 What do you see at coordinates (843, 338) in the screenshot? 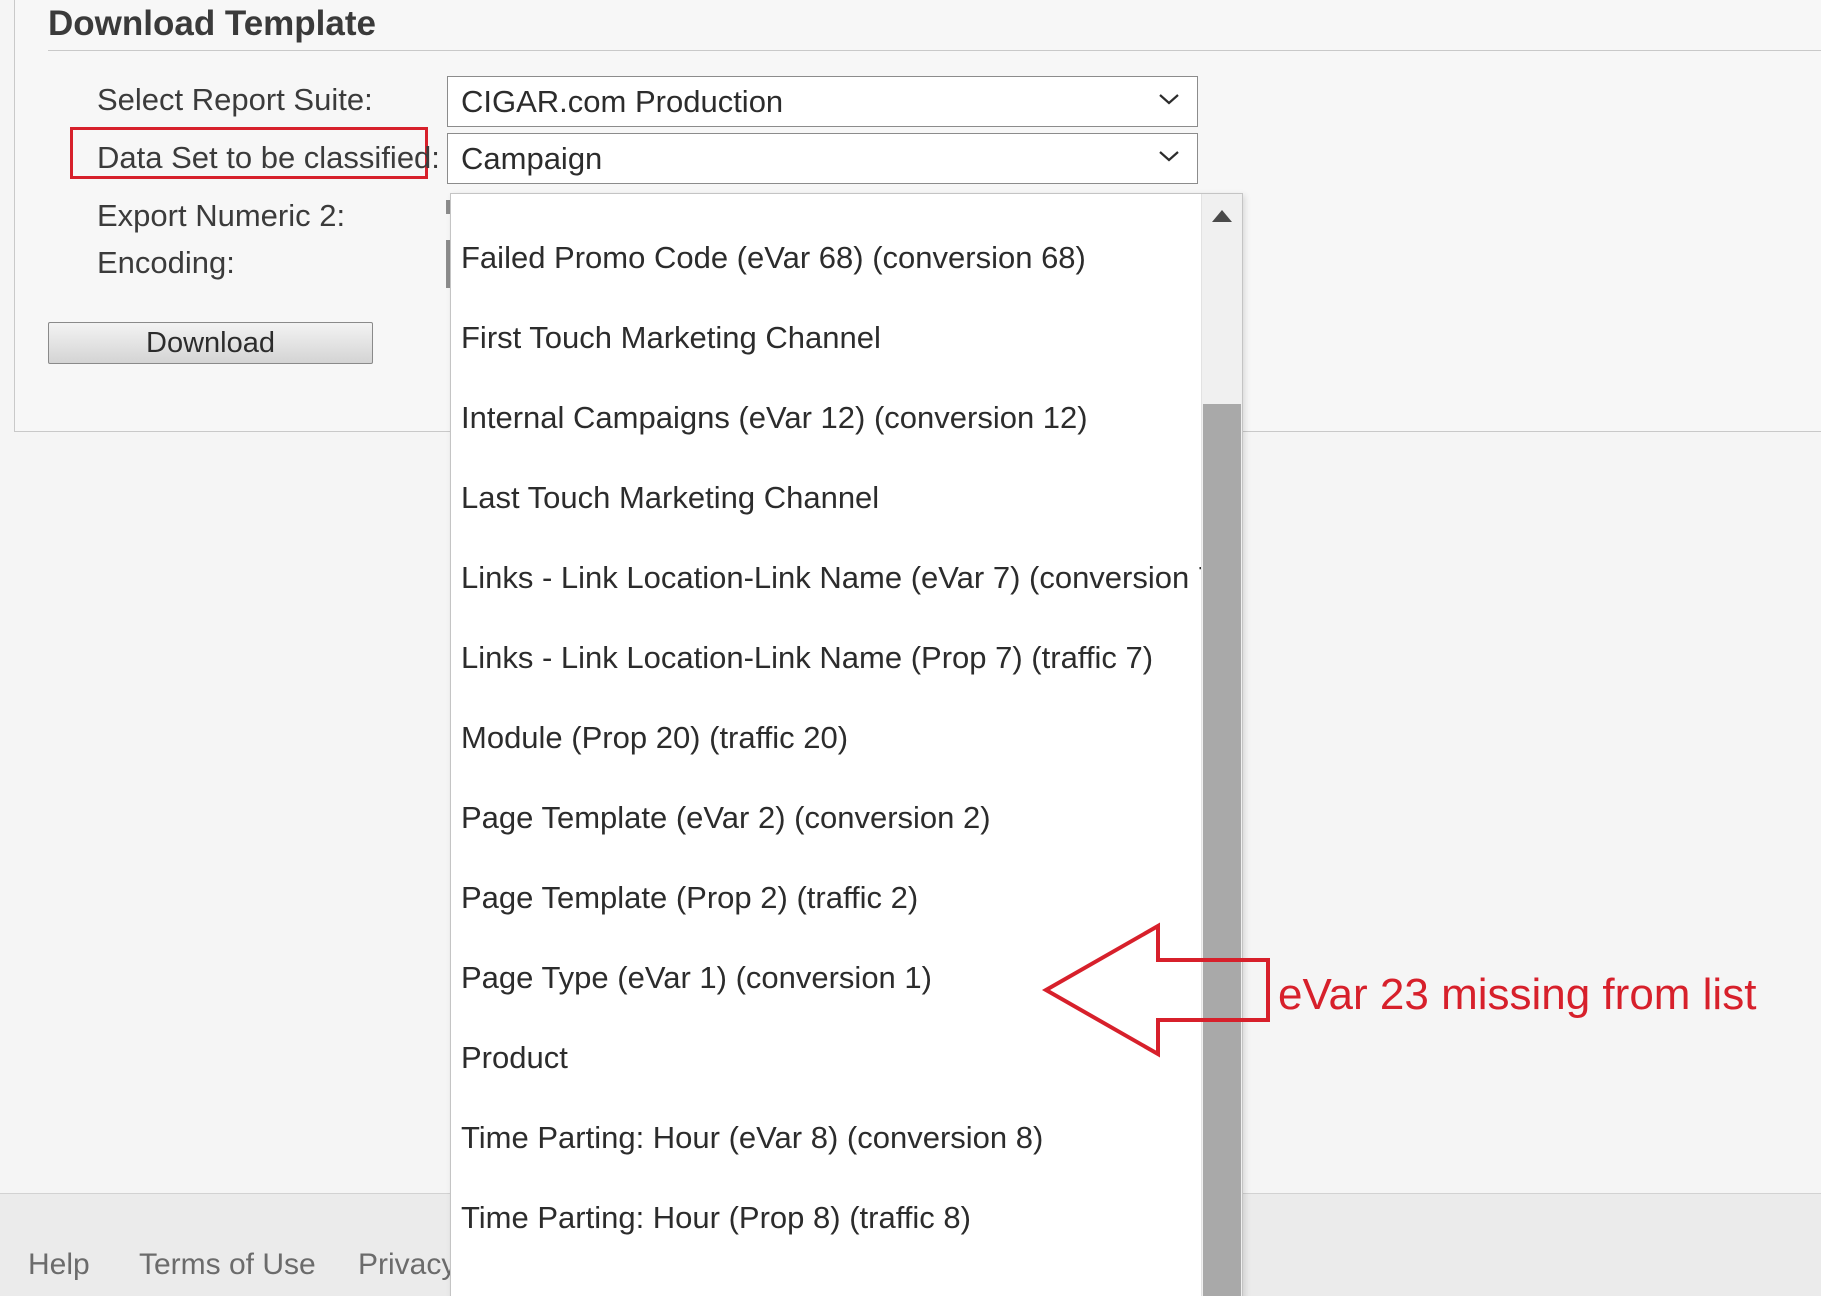
I see `dropdown-option: First Touch Marketing Channel` at bounding box center [843, 338].